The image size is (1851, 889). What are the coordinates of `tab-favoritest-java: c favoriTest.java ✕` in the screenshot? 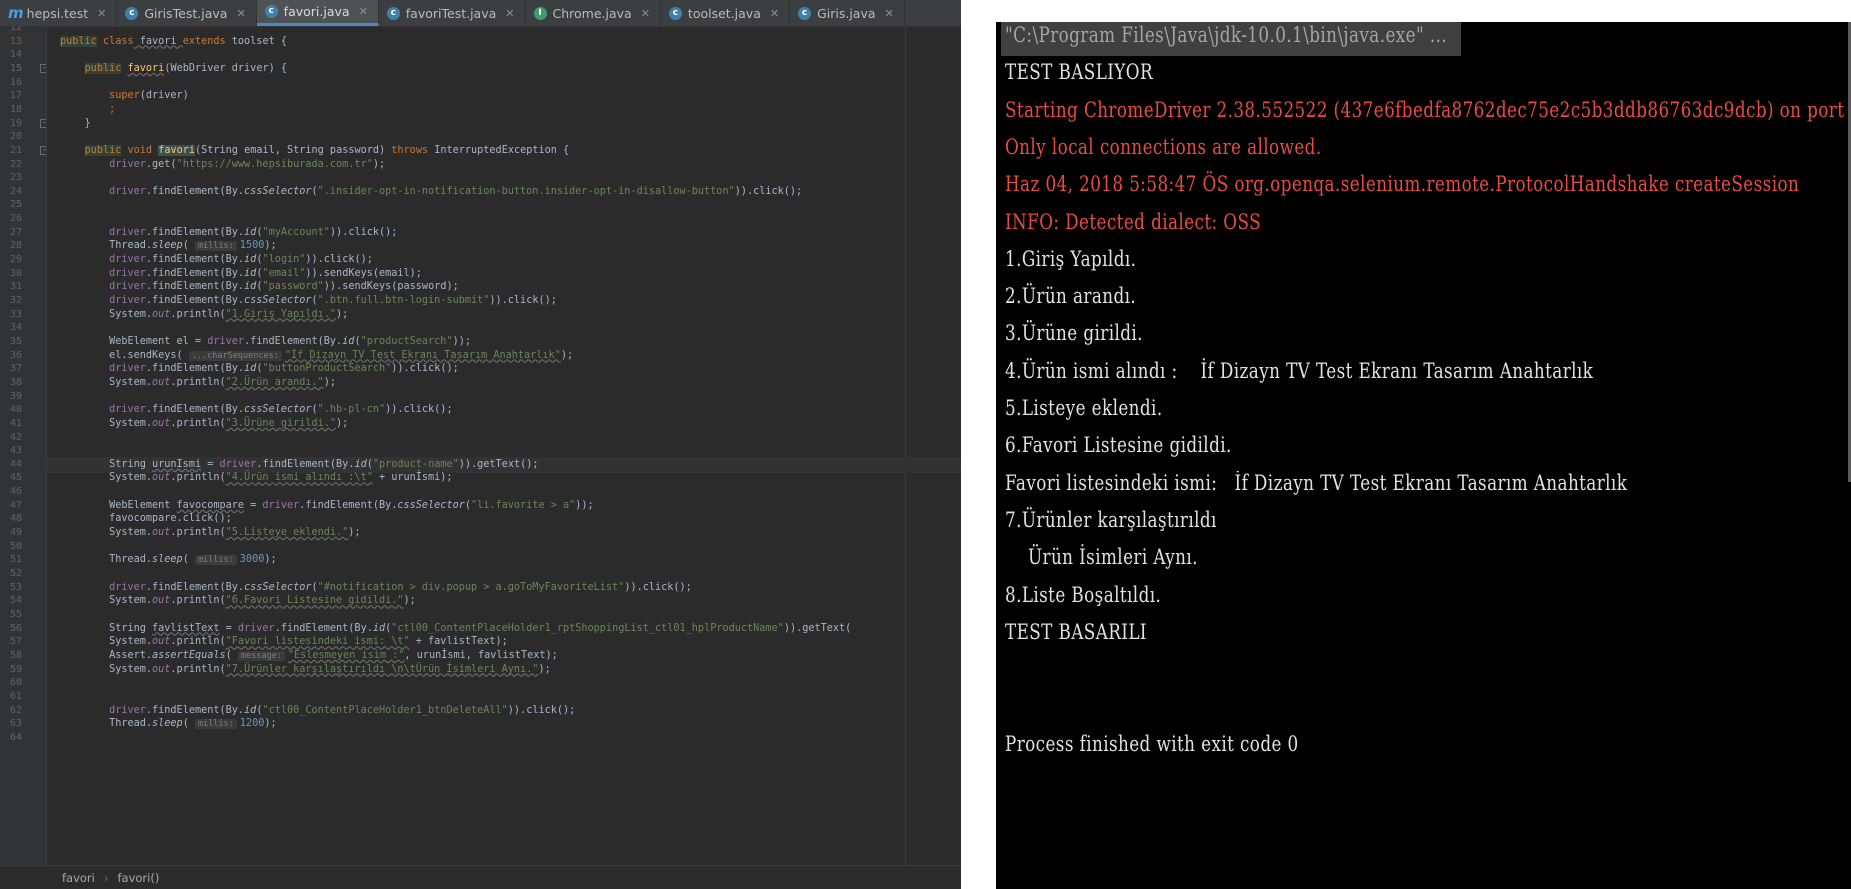 It's located at (452, 13).